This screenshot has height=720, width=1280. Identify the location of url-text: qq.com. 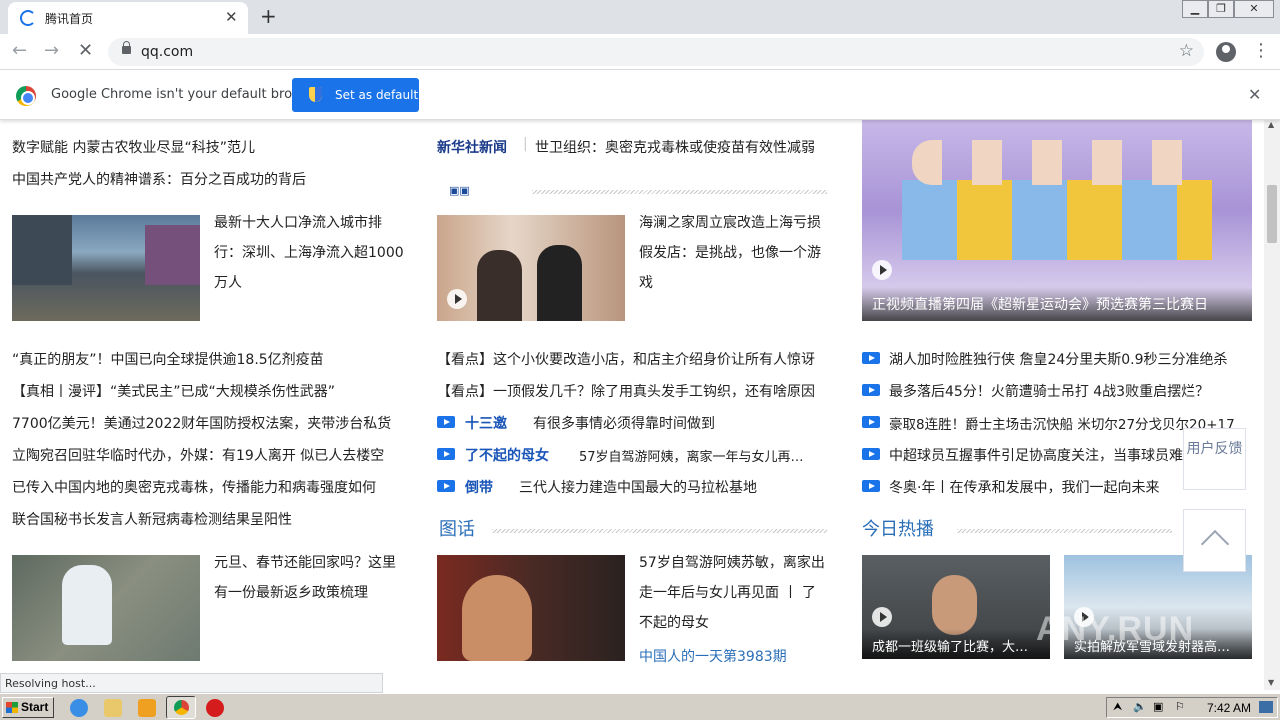
(167, 52).